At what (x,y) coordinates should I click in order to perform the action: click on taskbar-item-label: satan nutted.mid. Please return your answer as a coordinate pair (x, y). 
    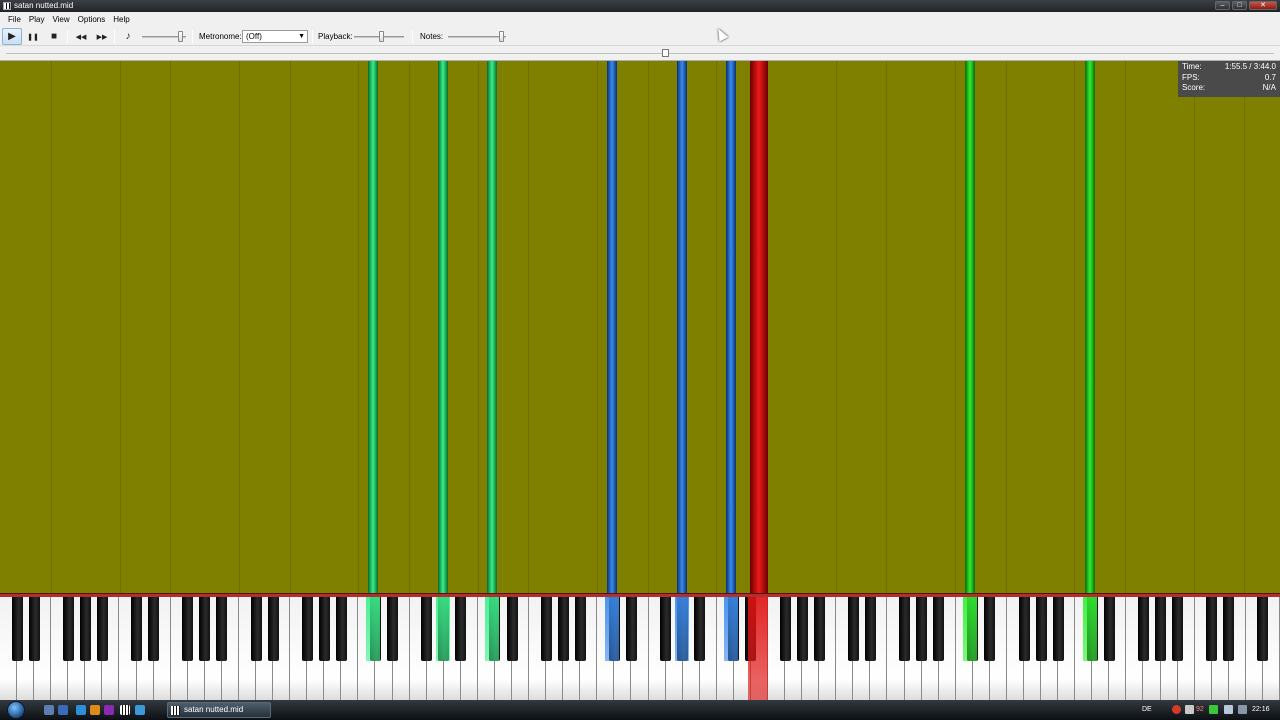
    Looking at the image, I should click on (214, 709).